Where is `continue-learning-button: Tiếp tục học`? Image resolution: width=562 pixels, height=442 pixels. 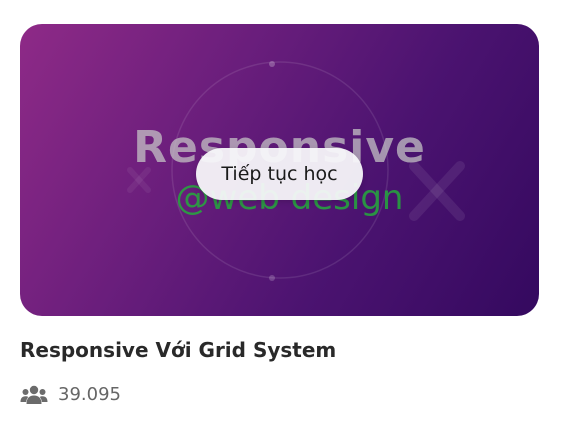 continue-learning-button: Tiếp tục học is located at coordinates (279, 174).